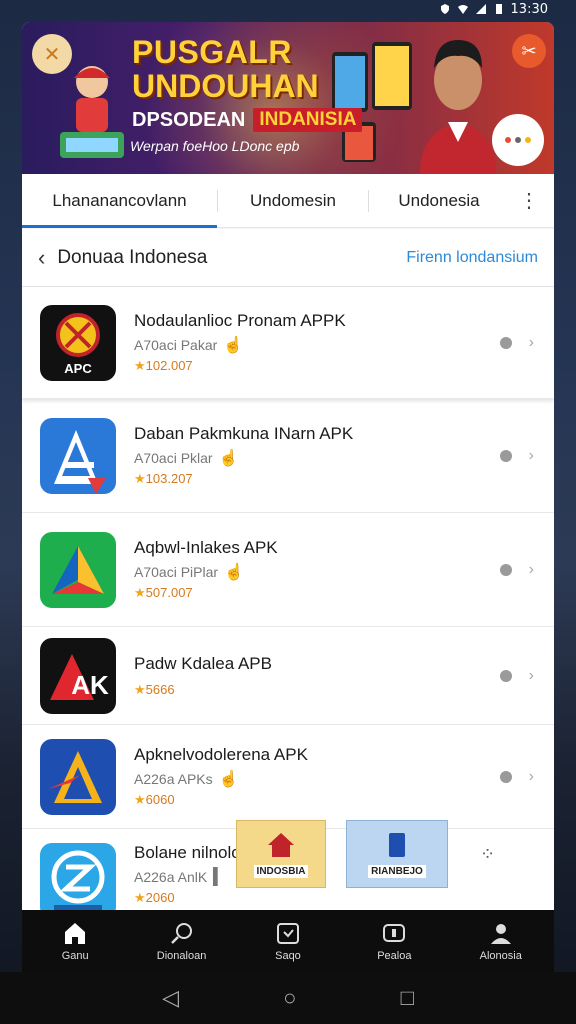 Image resolution: width=576 pixels, height=1024 pixels. I want to click on app-rating: 2060, so click(160, 897).